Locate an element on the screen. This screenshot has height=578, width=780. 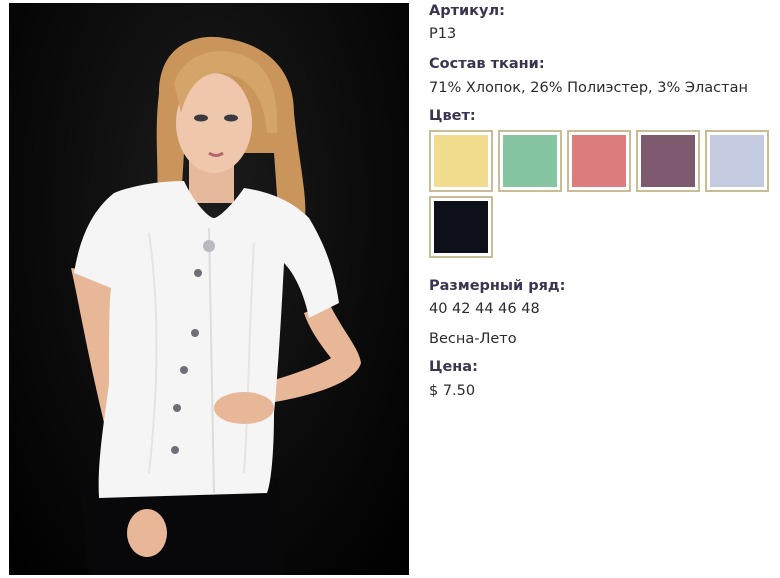
size-value: 40 42 44 46 48 is located at coordinates (484, 309).